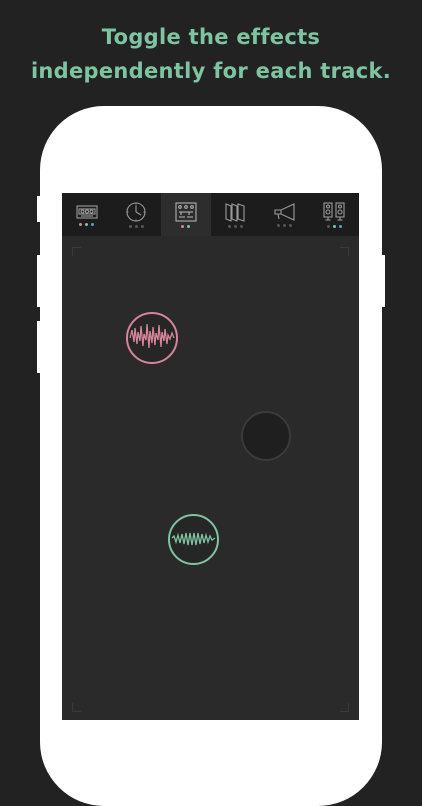 The width and height of the screenshot is (422, 806). I want to click on tape-icon, so click(87, 212).